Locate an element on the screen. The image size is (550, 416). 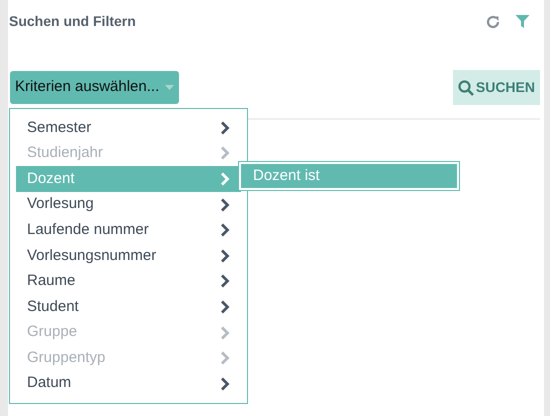
menu-item: Raume is located at coordinates (128, 281).